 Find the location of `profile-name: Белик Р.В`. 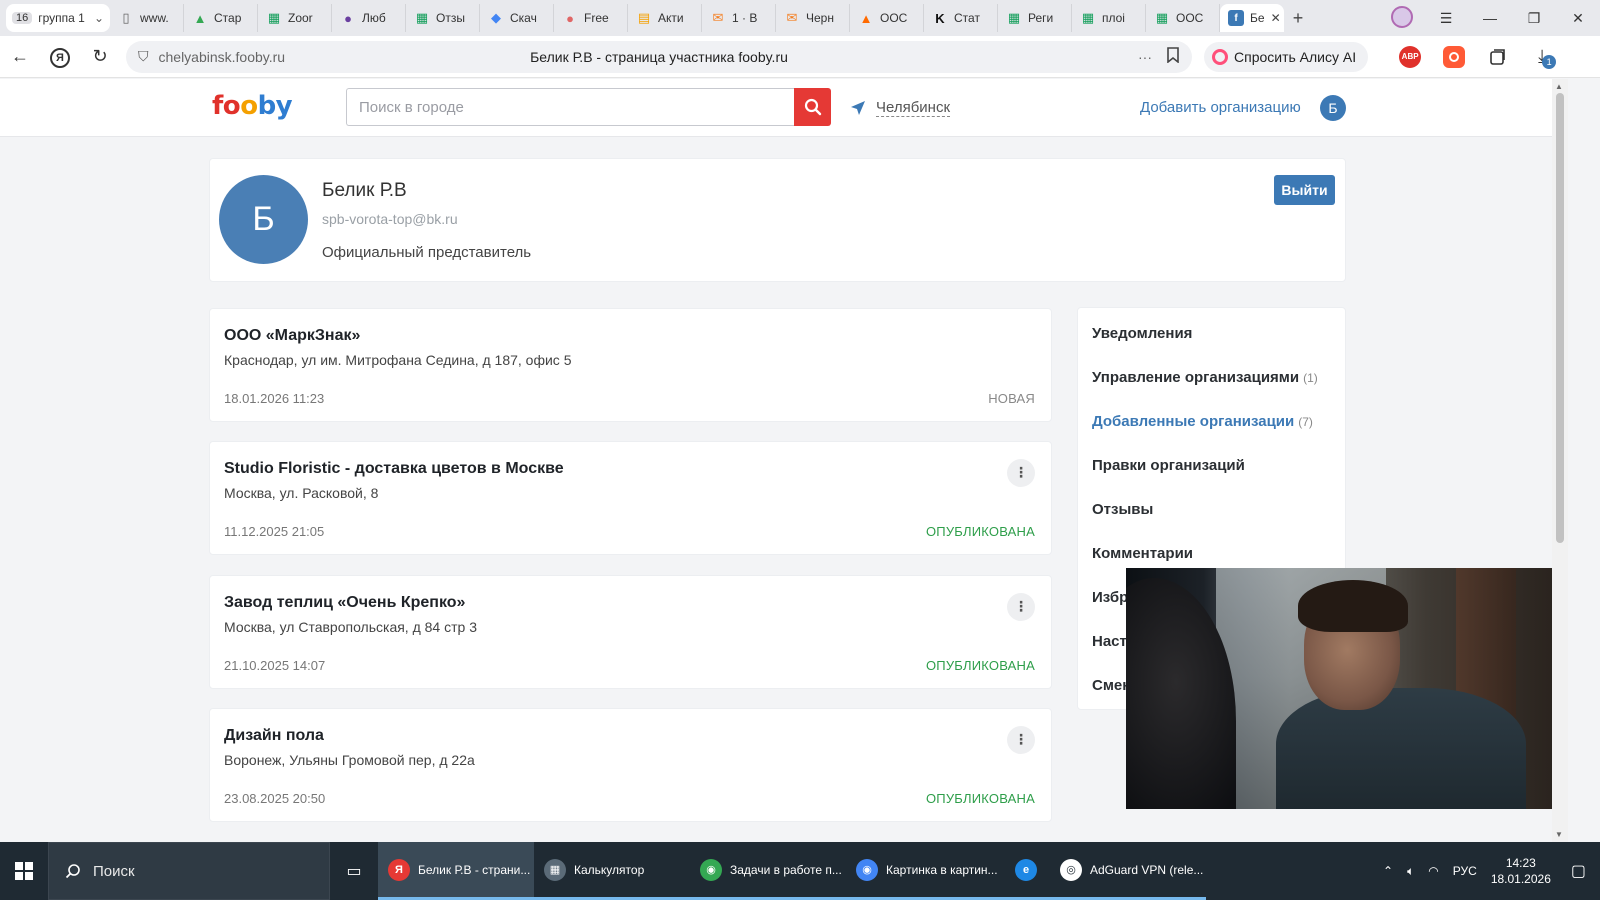

profile-name: Белик Р.В is located at coordinates (364, 190).